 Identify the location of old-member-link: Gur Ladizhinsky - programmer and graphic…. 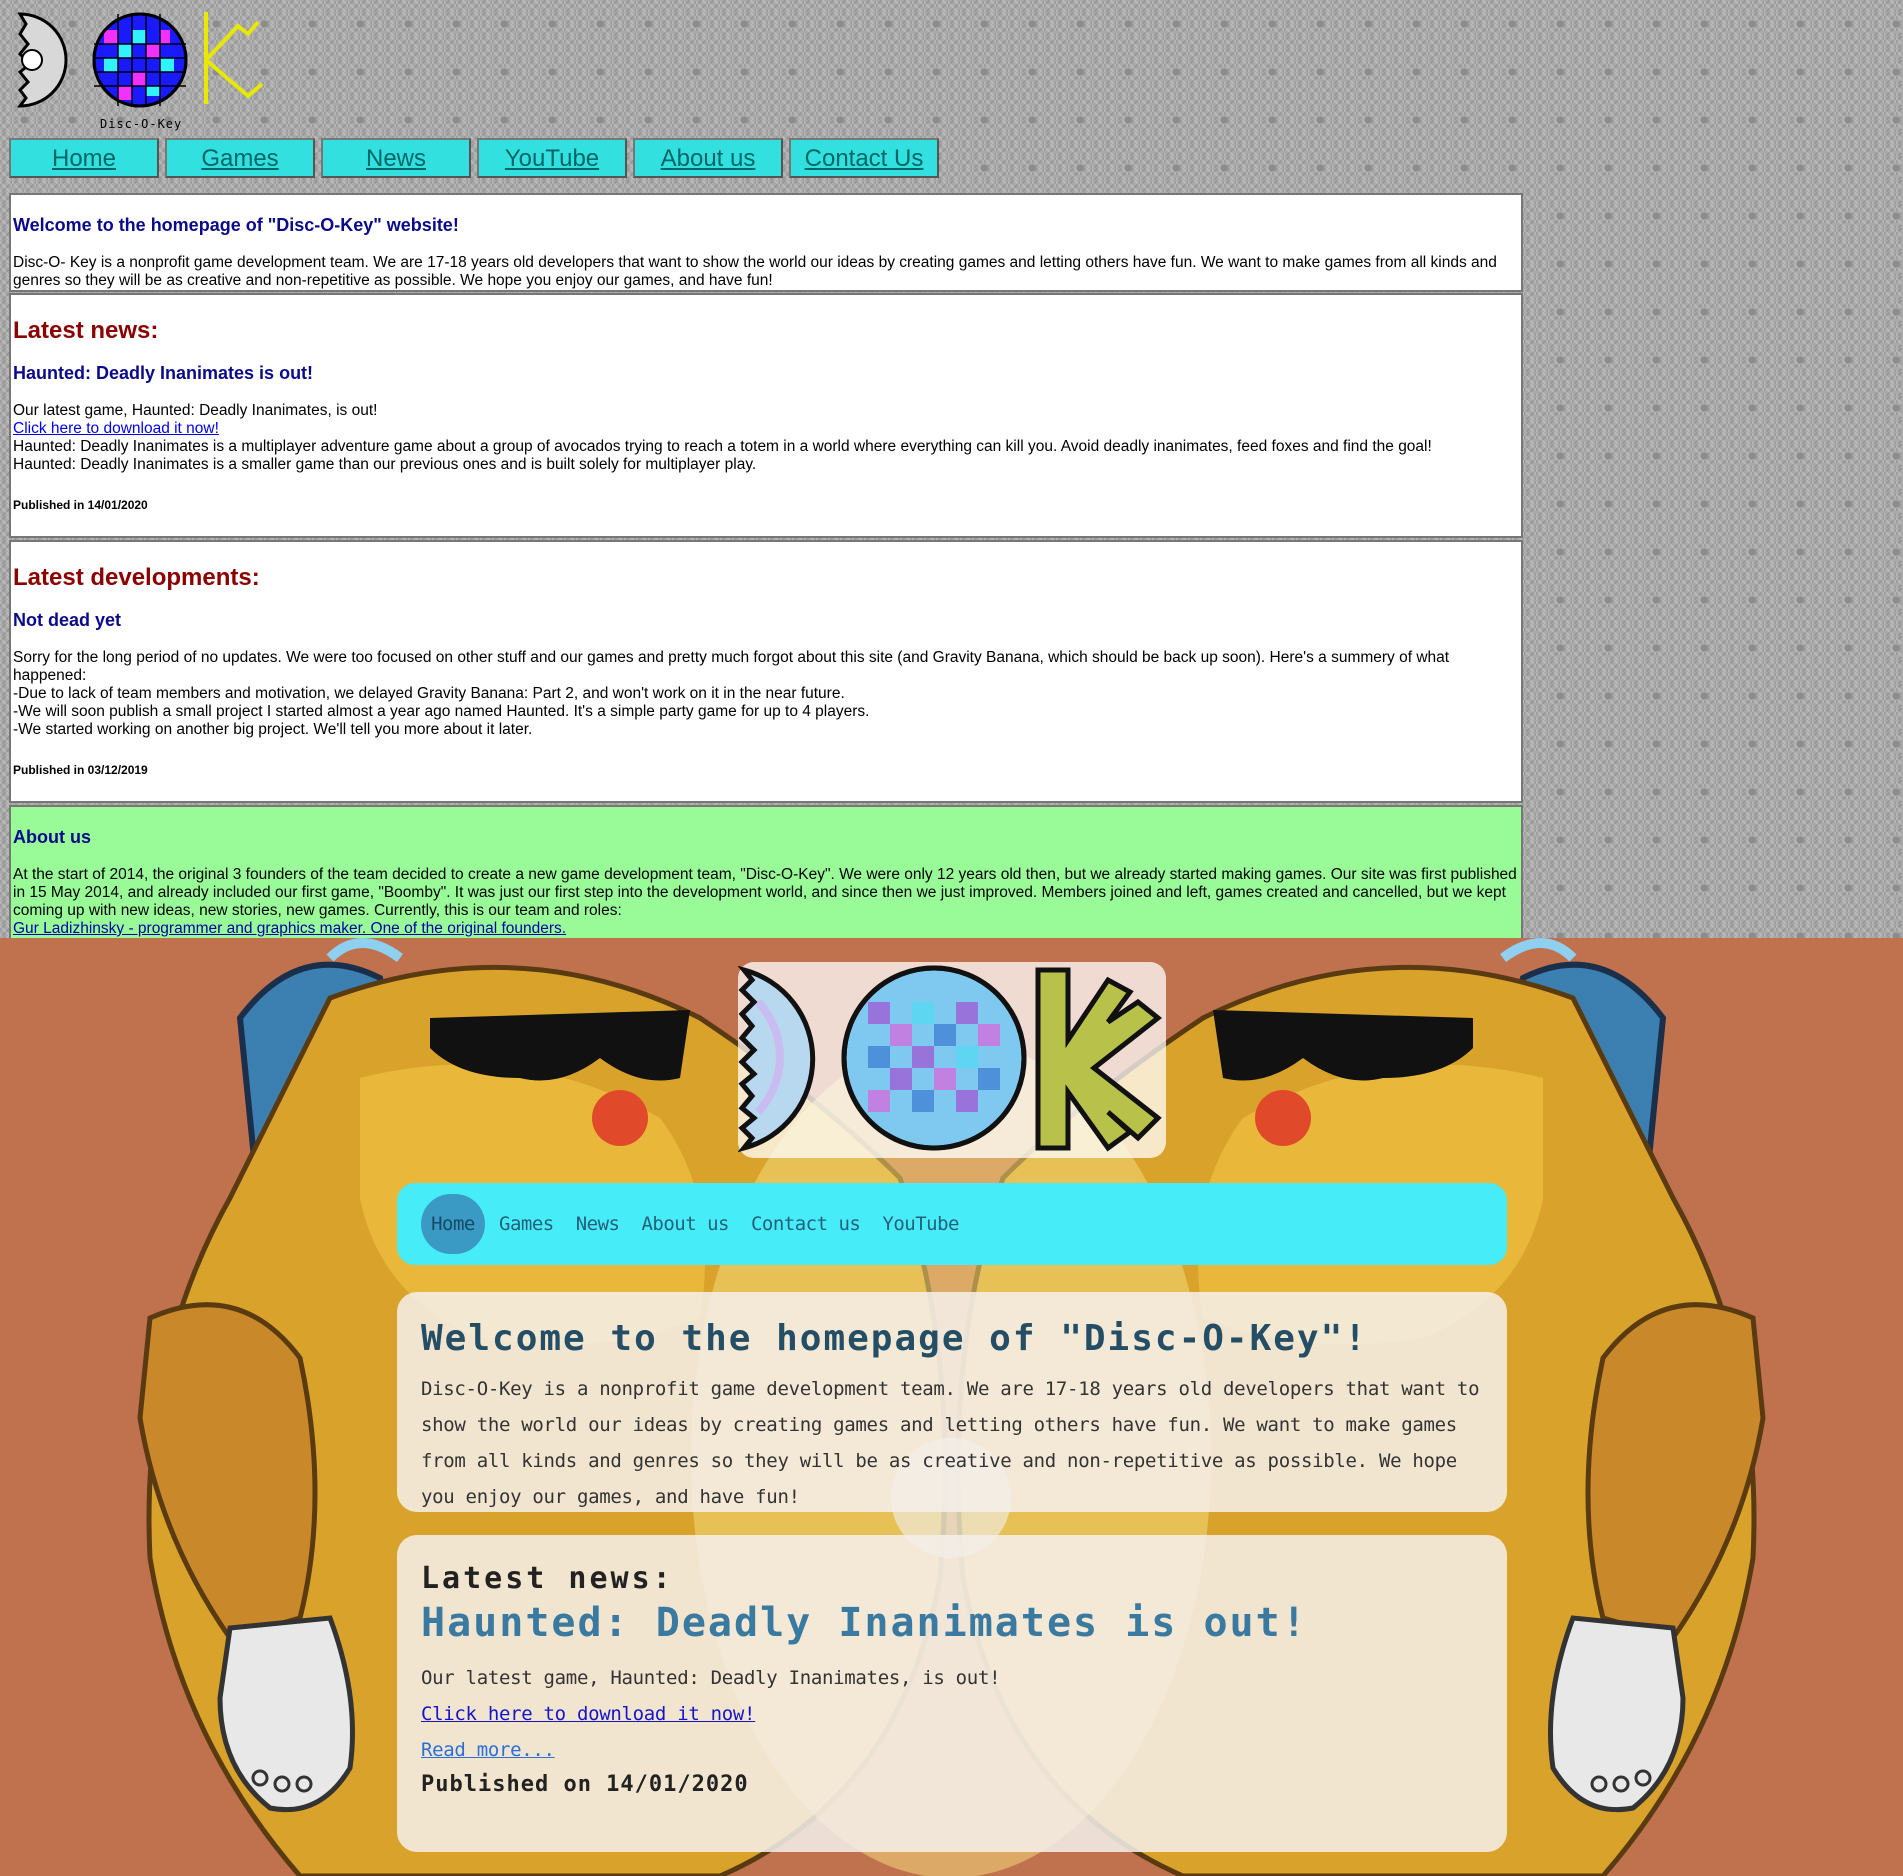
(289, 928).